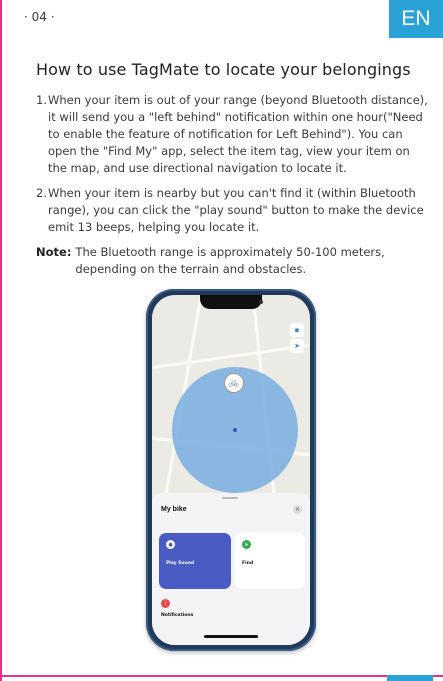 The width and height of the screenshot is (443, 681). What do you see at coordinates (39, 17) in the screenshot?
I see `page-number: · 04 ·` at bounding box center [39, 17].